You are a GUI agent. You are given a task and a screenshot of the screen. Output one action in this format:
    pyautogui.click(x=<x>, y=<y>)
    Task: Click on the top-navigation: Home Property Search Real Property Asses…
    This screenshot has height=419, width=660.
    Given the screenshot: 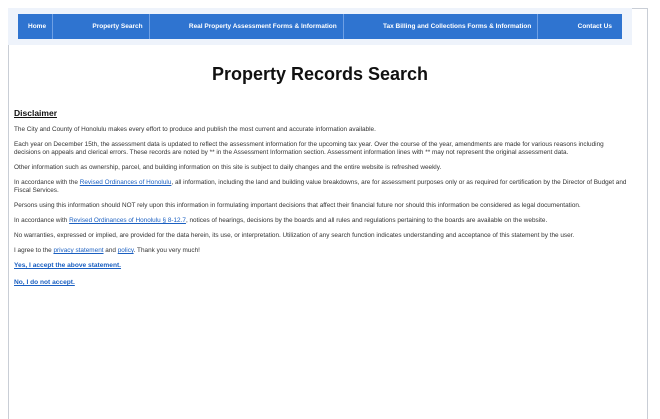 What is the action you would take?
    pyautogui.click(x=320, y=26)
    